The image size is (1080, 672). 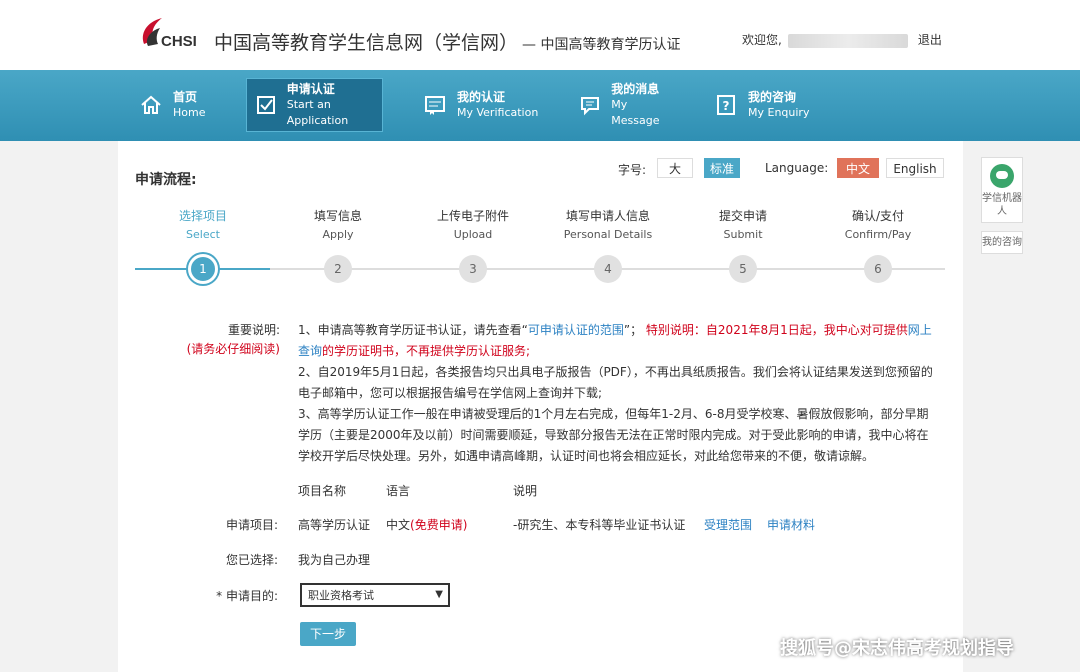 What do you see at coordinates (151, 105) in the screenshot?
I see `home-icon` at bounding box center [151, 105].